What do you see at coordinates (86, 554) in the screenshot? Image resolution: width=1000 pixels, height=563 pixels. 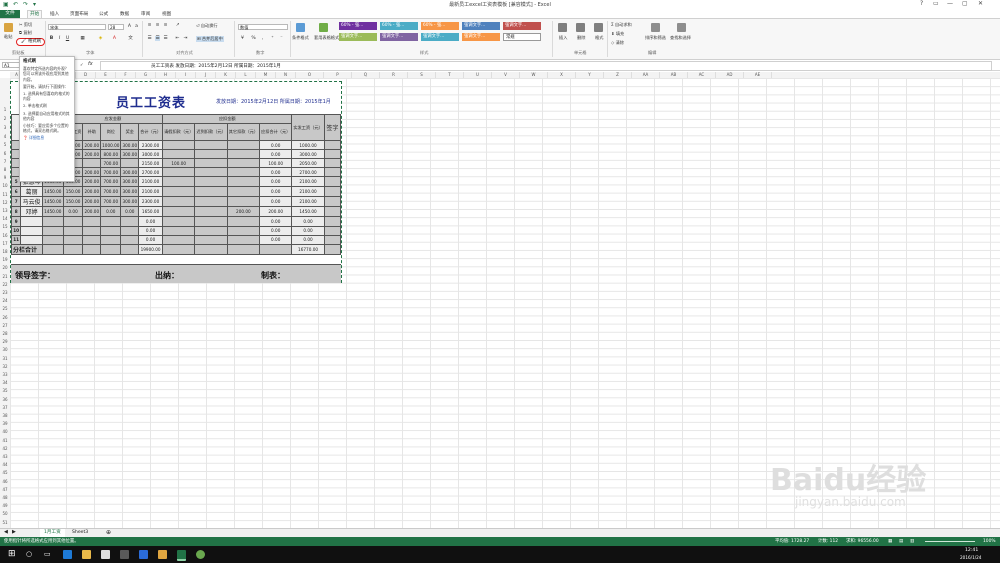 I see `explorer-icon` at bounding box center [86, 554].